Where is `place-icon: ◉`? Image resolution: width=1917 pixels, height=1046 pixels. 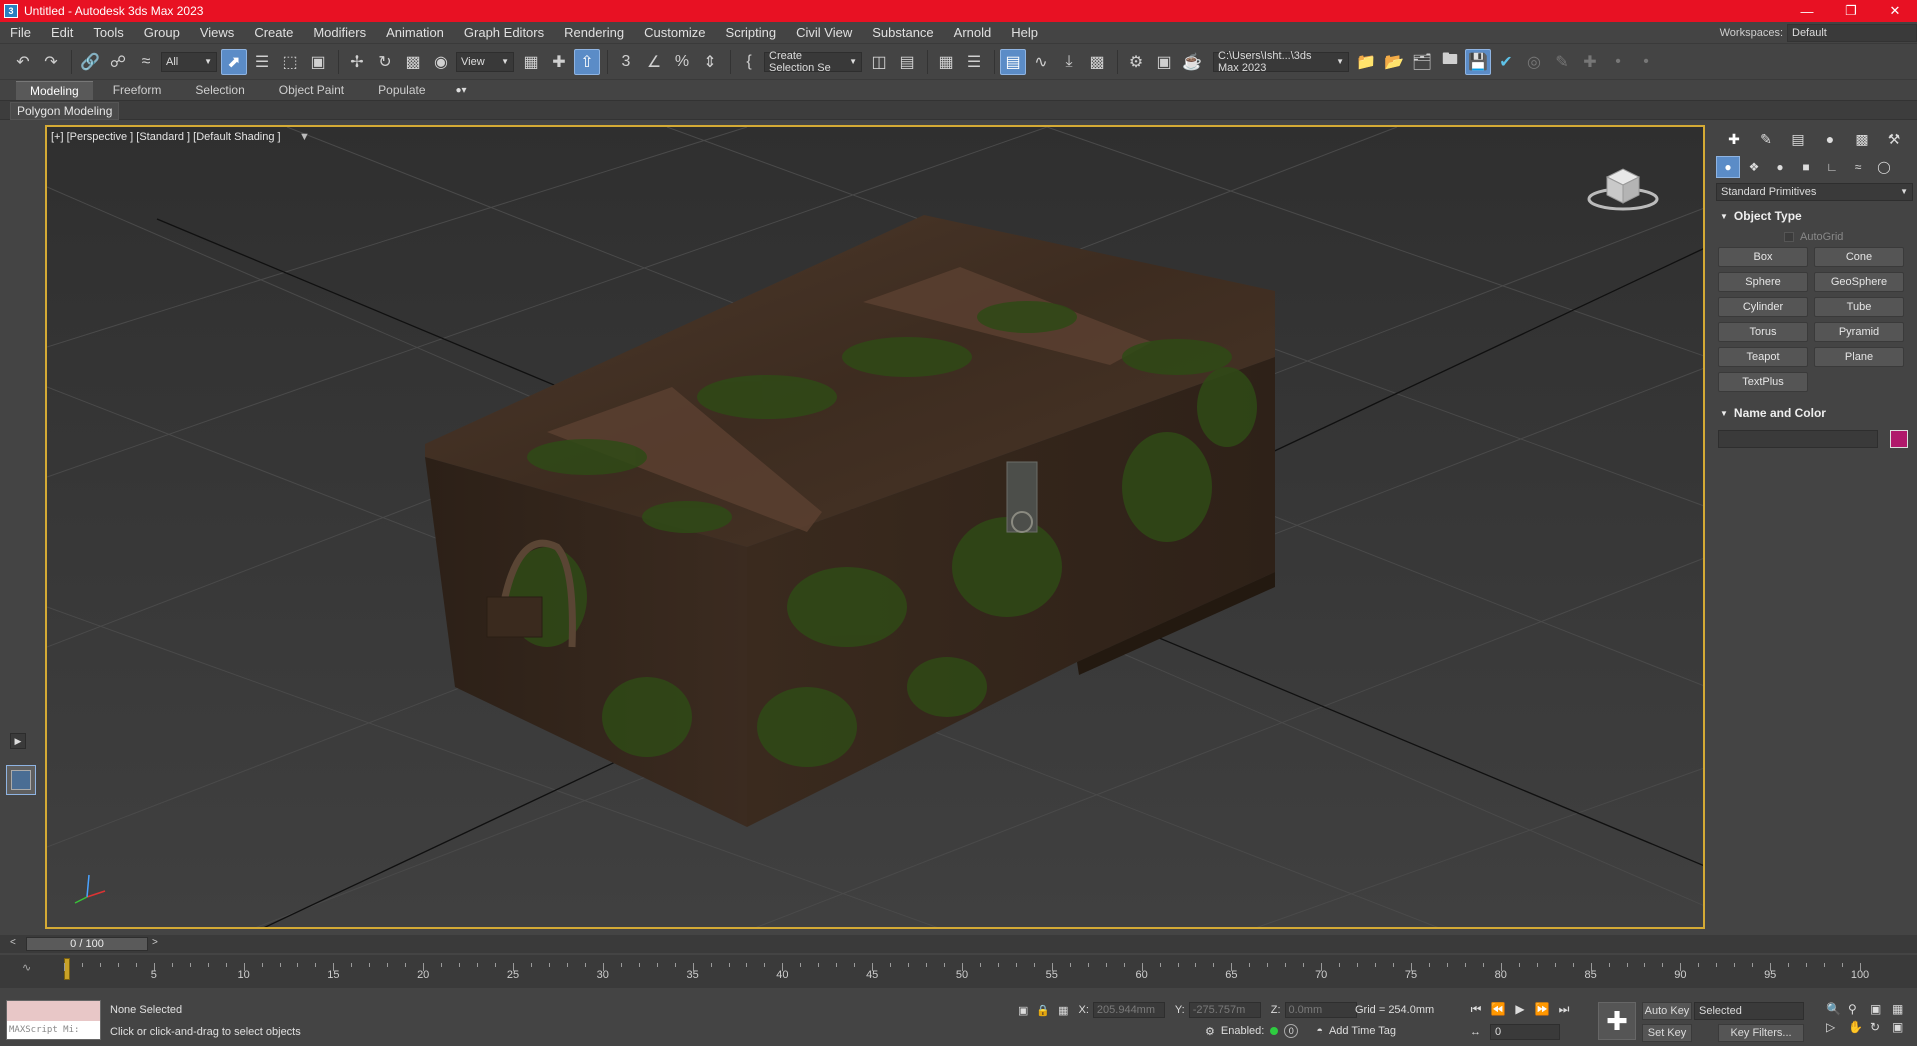 place-icon: ◉ is located at coordinates (441, 62).